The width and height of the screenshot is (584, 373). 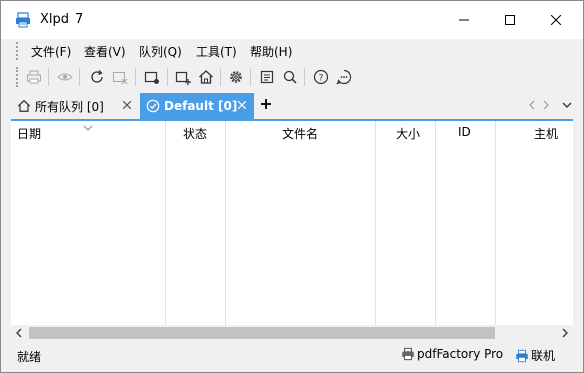 I want to click on print-icon, so click(x=34, y=77).